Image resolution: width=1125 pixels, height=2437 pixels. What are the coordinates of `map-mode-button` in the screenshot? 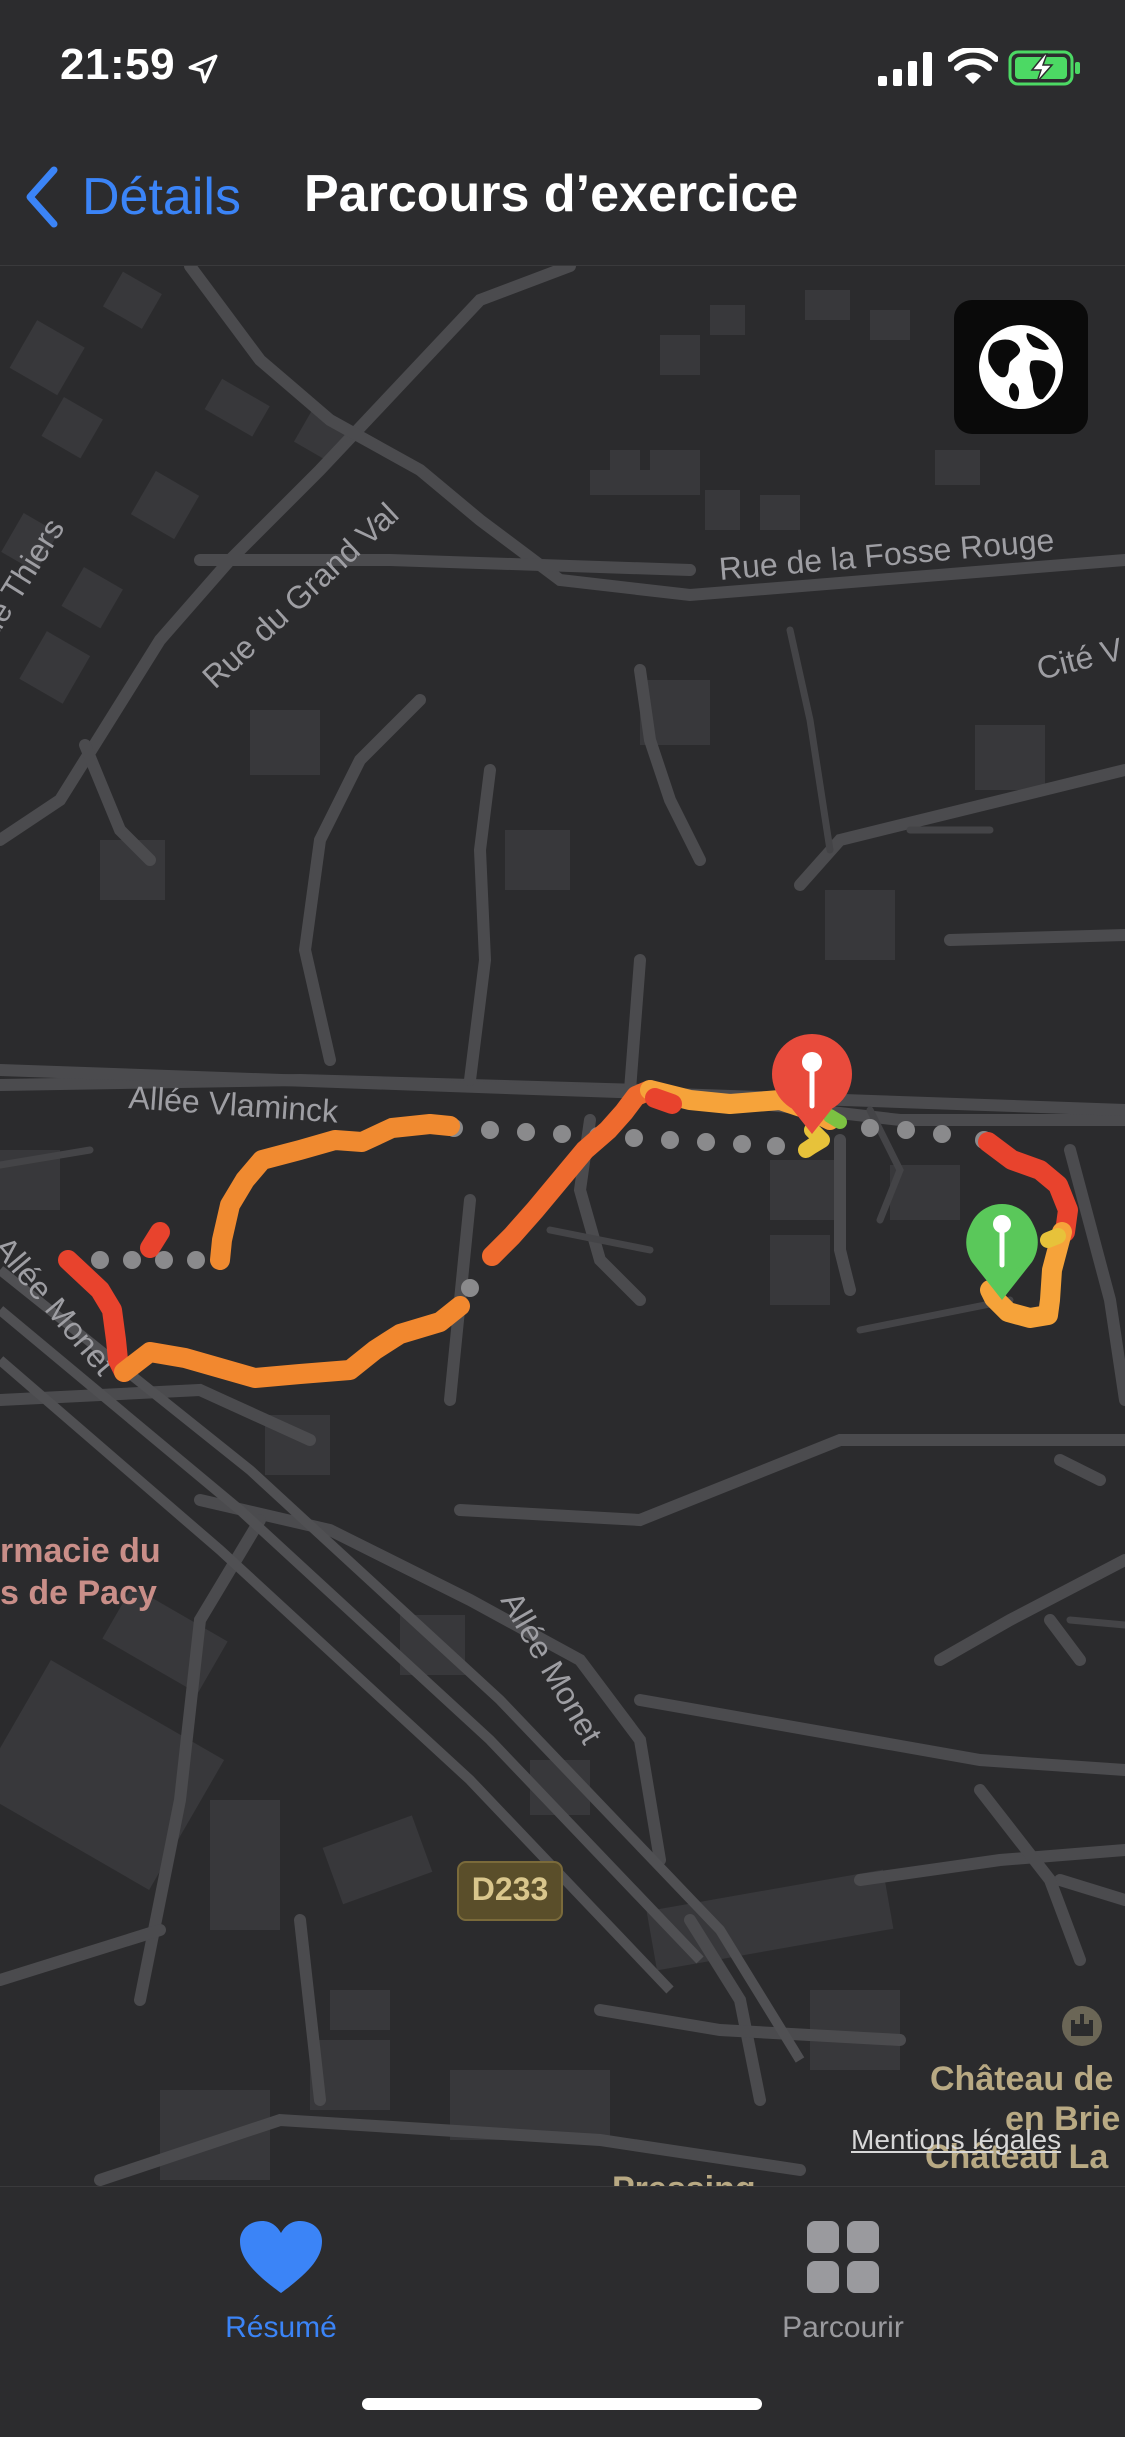 It's located at (1021, 367).